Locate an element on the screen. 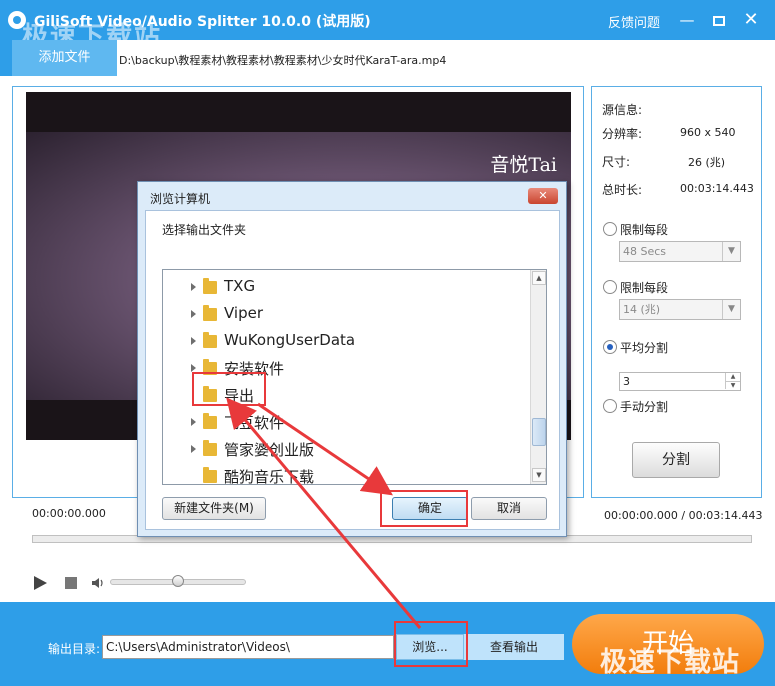  folder-item: 飞豆软件 is located at coordinates (346, 423).